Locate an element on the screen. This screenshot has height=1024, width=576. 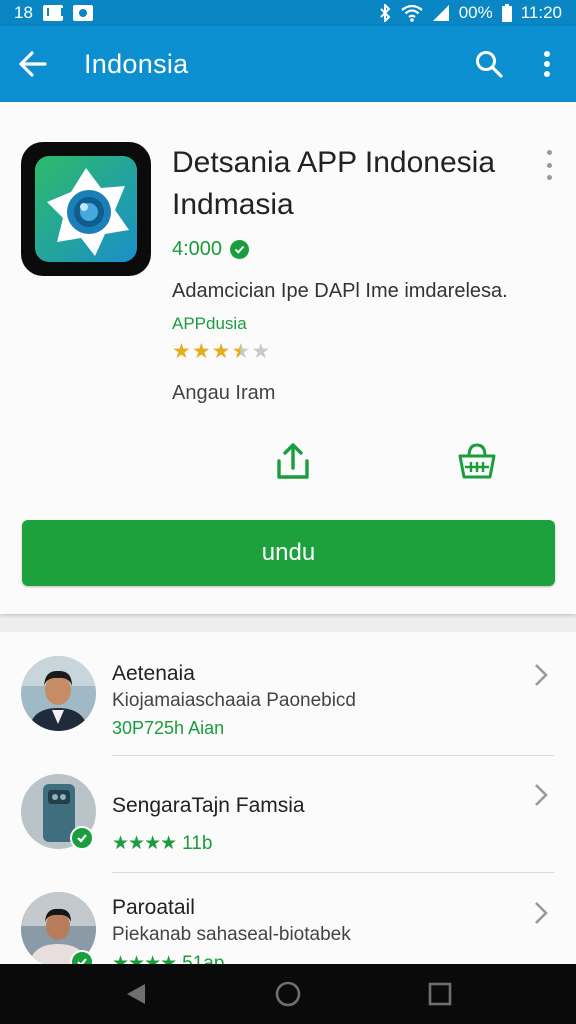
rating-stars-text: ★★★★ is located at coordinates (144, 843).